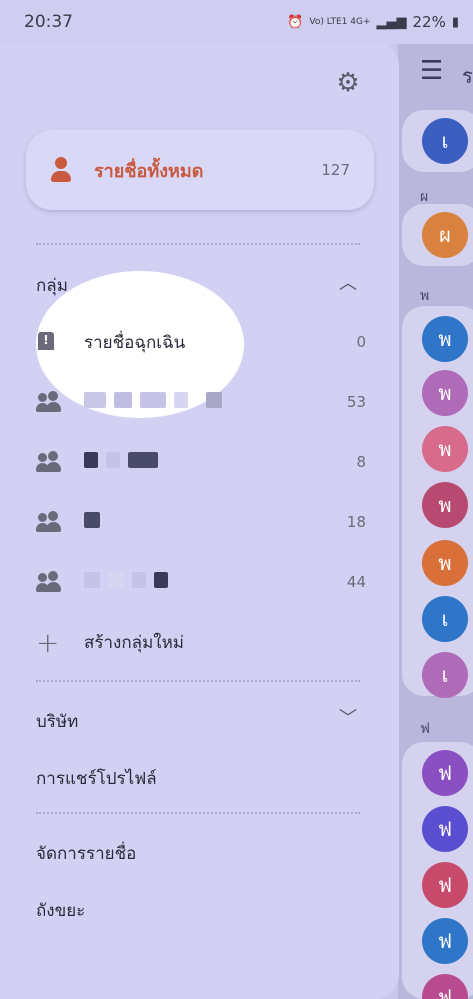 This screenshot has height=999, width=473. Describe the element at coordinates (295, 22) in the screenshot. I see `alarm-icon: ⏰` at that location.